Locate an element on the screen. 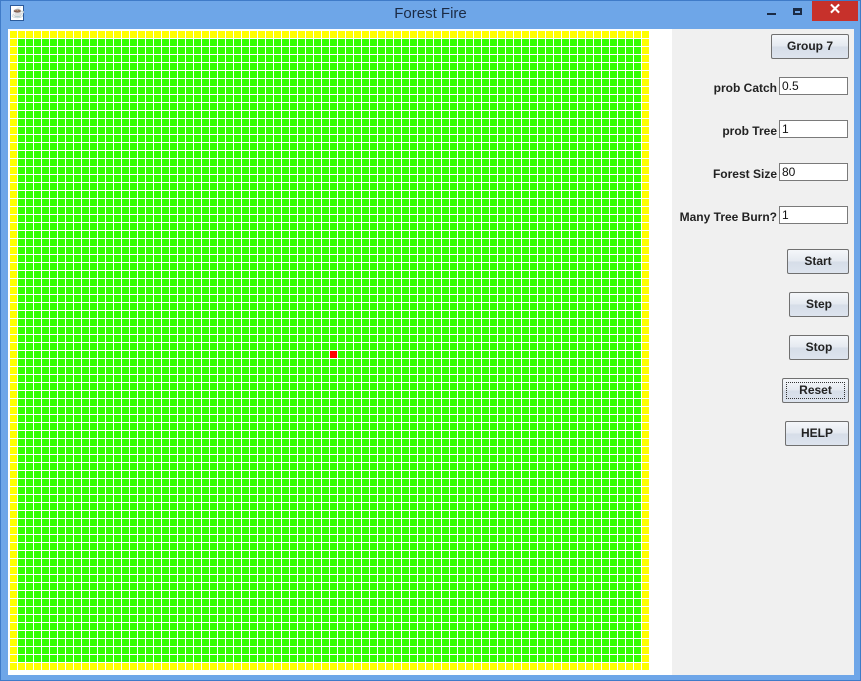 Image resolution: width=861 pixels, height=681 pixels. minimize-button is located at coordinates (771, 11).